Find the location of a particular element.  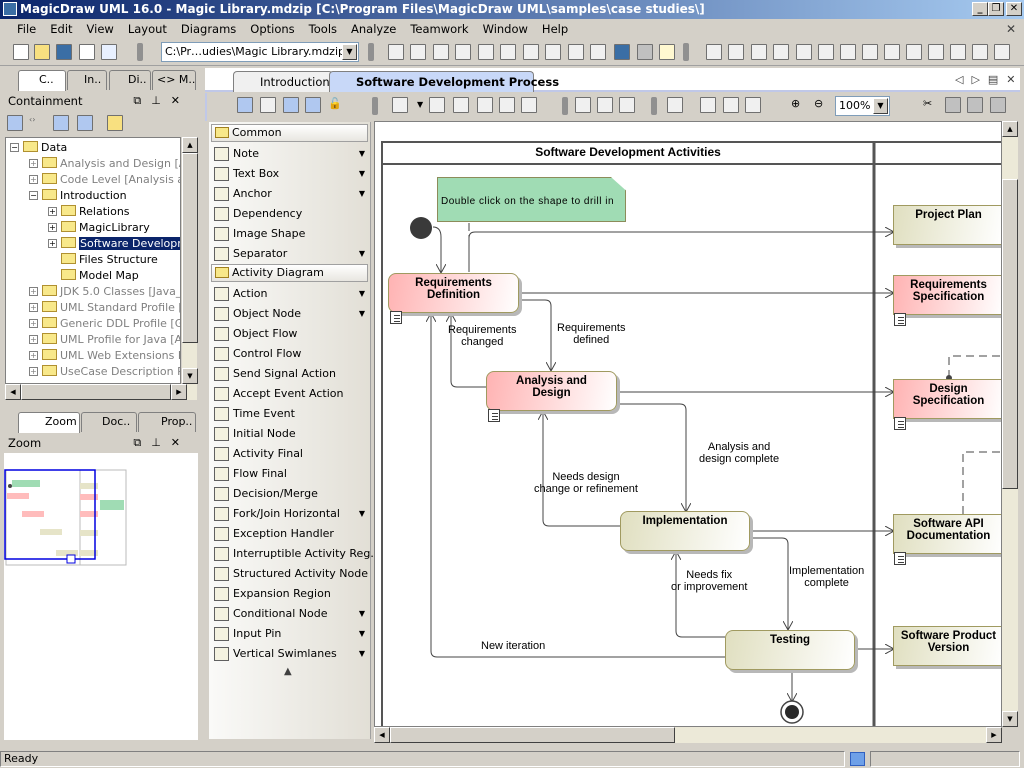

globe-icon is located at coordinates (892, 52).